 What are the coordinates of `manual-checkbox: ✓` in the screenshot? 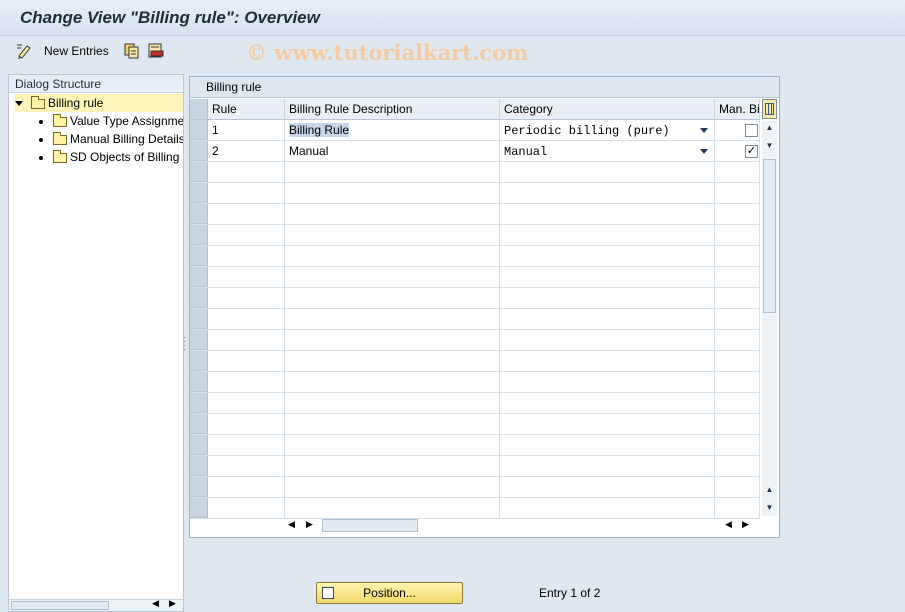 It's located at (751, 151).